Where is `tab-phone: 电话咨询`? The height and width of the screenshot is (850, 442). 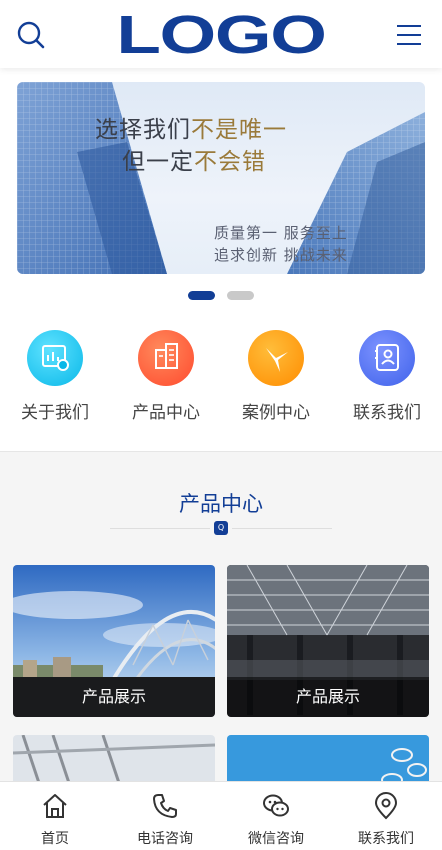 tab-phone: 电话咨询 is located at coordinates (165, 816).